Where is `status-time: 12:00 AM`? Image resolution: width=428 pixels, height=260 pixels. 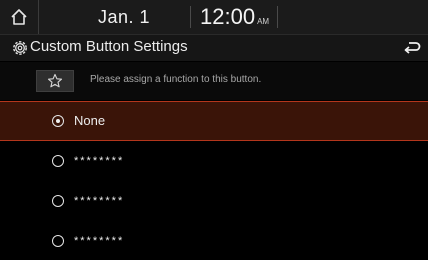 status-time: 12:00 AM is located at coordinates (234, 17).